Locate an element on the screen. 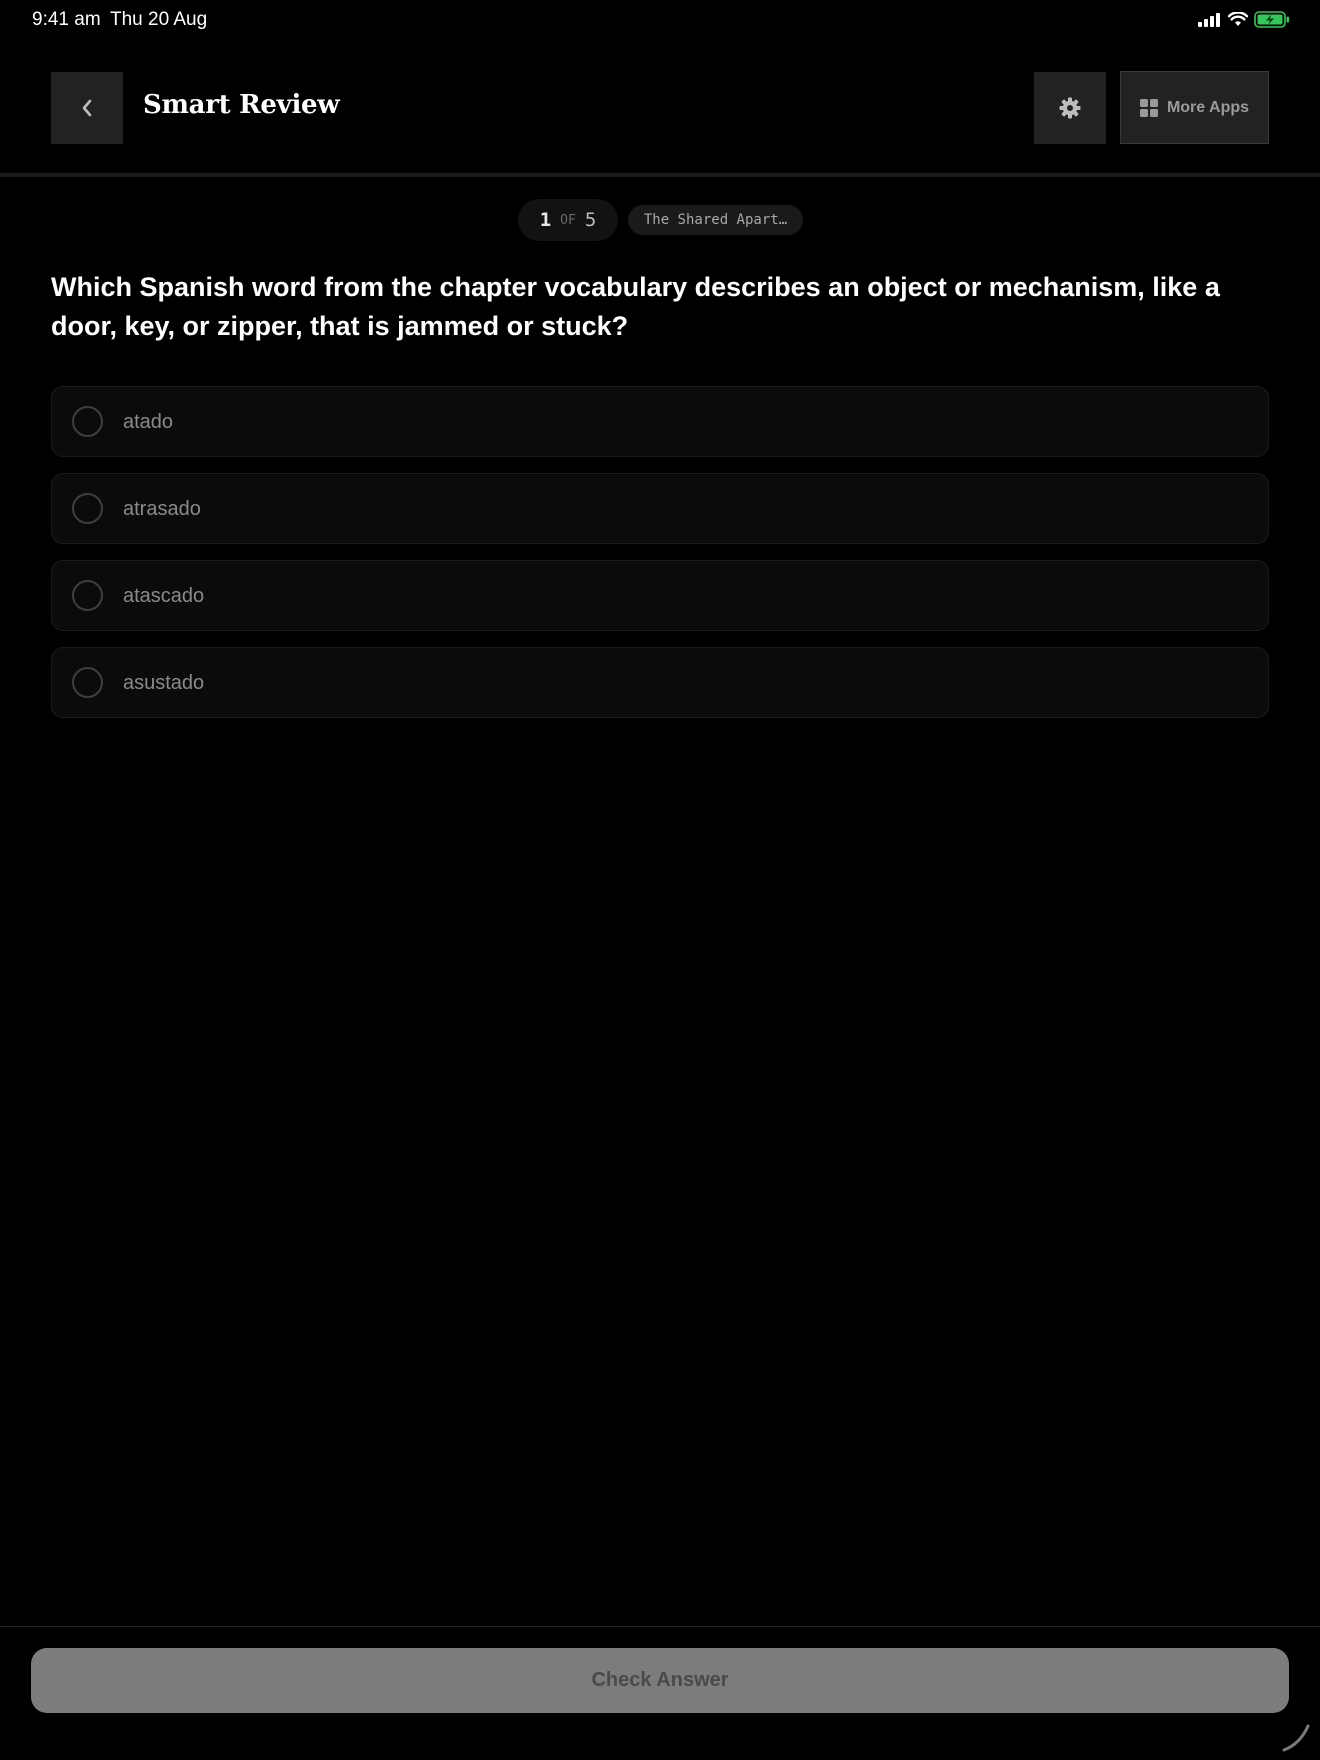 This screenshot has width=1320, height=1760. option-label: asustado is located at coordinates (164, 683).